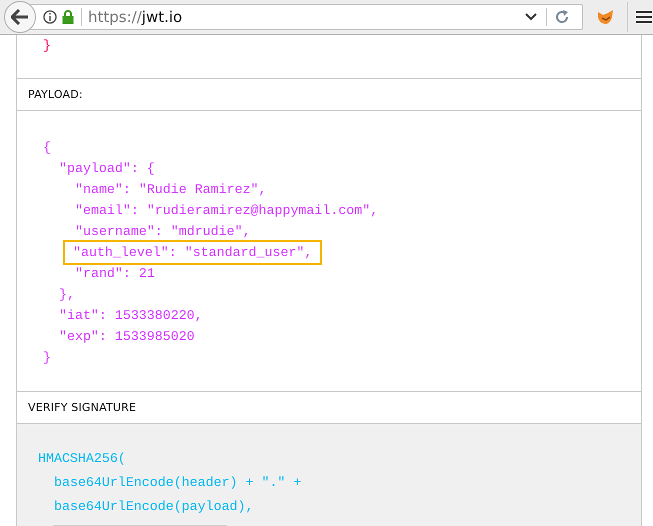 The image size is (653, 526). Describe the element at coordinates (127, 337) in the screenshot. I see `code-line: "exp": 1533985020` at that location.